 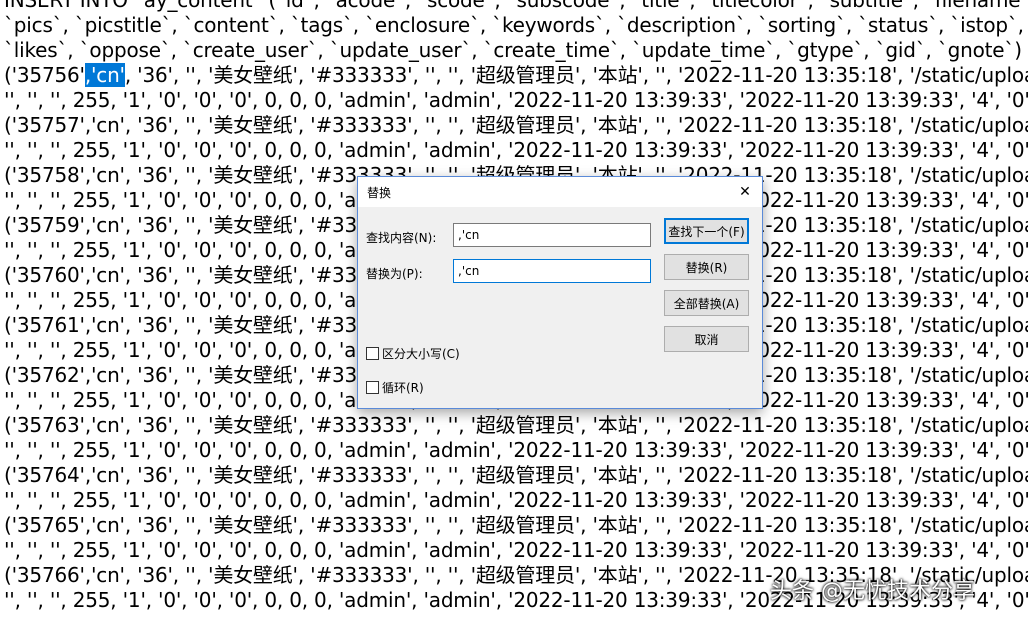 What do you see at coordinates (401, 238) in the screenshot?
I see `find-label: 查找内容(N):` at bounding box center [401, 238].